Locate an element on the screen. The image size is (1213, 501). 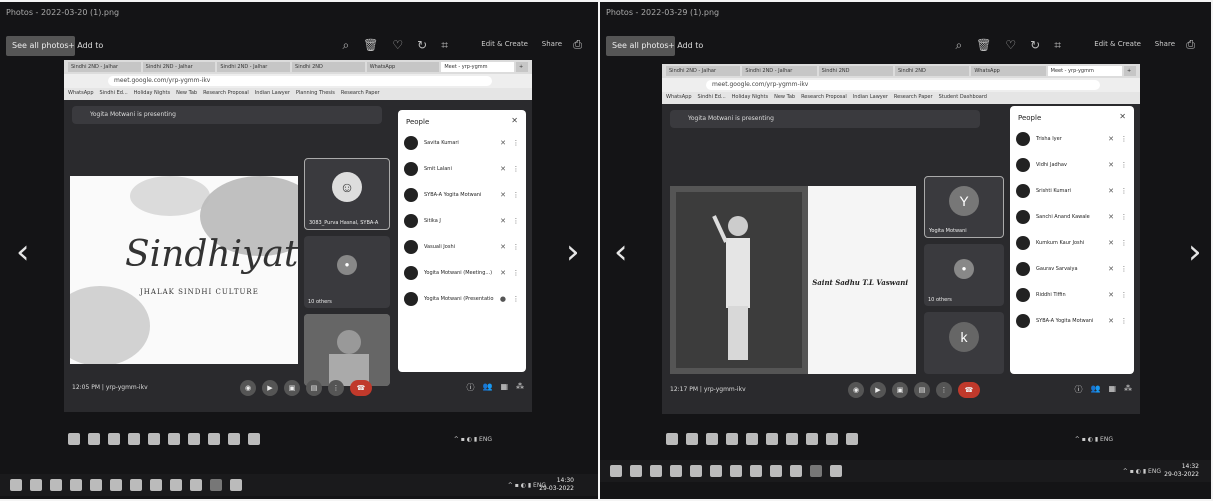
bookmark-item: Student Dashboard is located at coordinates (963, 98).